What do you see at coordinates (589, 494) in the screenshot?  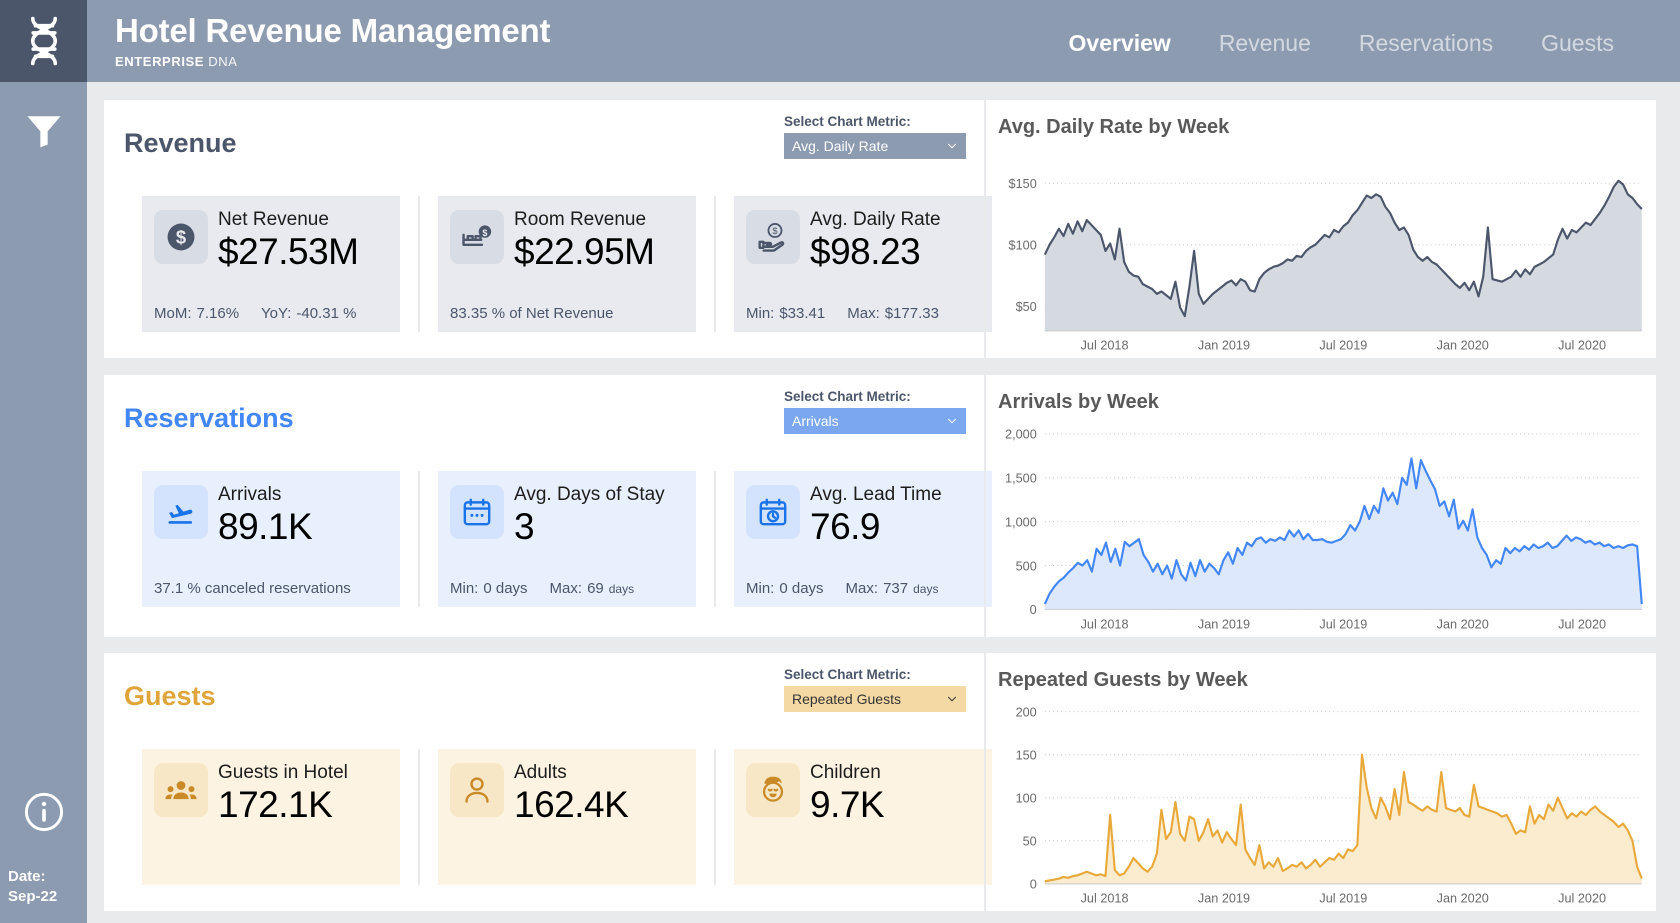 I see `kpi-title: Avg. Days of Stay` at bounding box center [589, 494].